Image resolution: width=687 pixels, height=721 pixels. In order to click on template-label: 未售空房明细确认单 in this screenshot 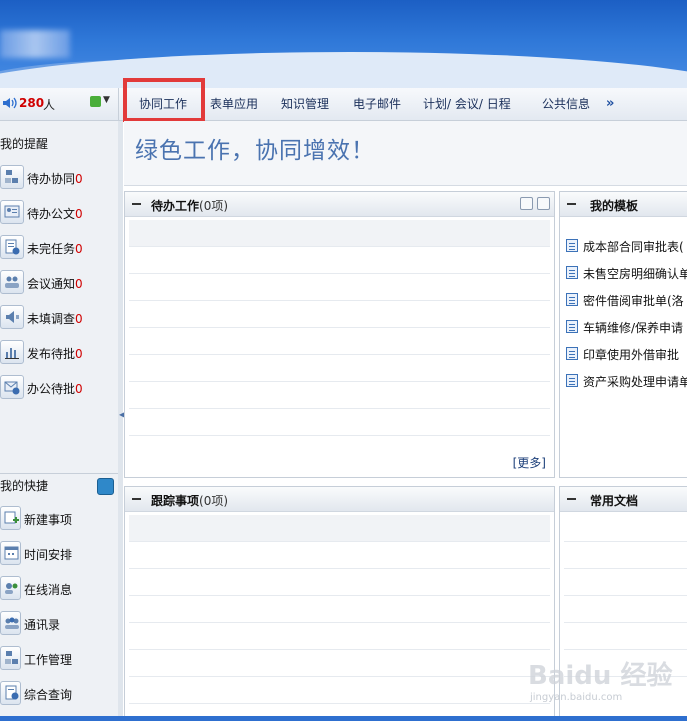, I will do `click(635, 274)`.